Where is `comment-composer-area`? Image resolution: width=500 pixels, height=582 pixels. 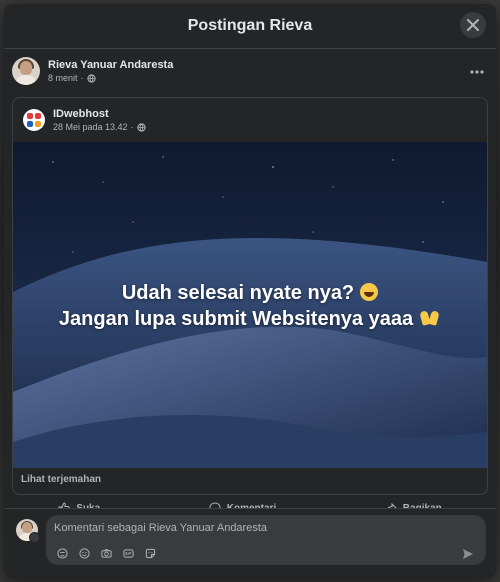
comment-composer-area is located at coordinates (250, 543).